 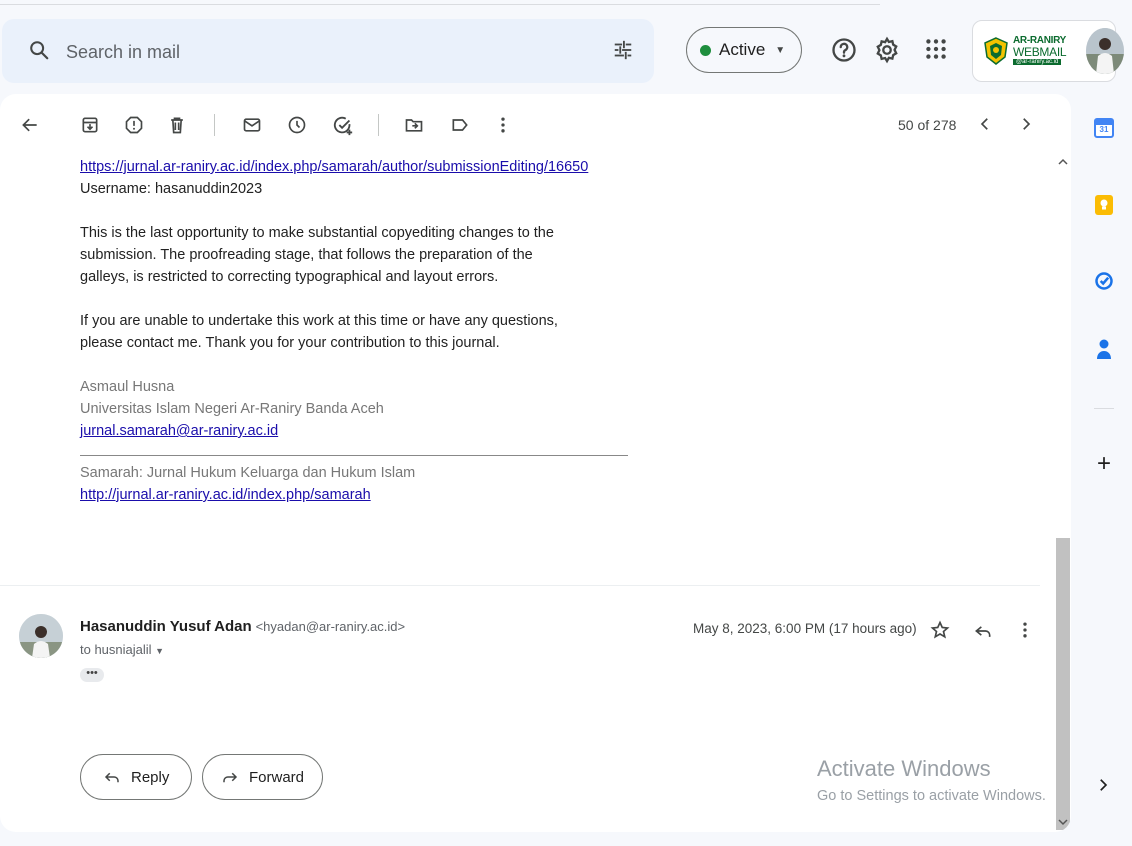 What do you see at coordinates (996, 51) in the screenshot?
I see `university-emblem-icon` at bounding box center [996, 51].